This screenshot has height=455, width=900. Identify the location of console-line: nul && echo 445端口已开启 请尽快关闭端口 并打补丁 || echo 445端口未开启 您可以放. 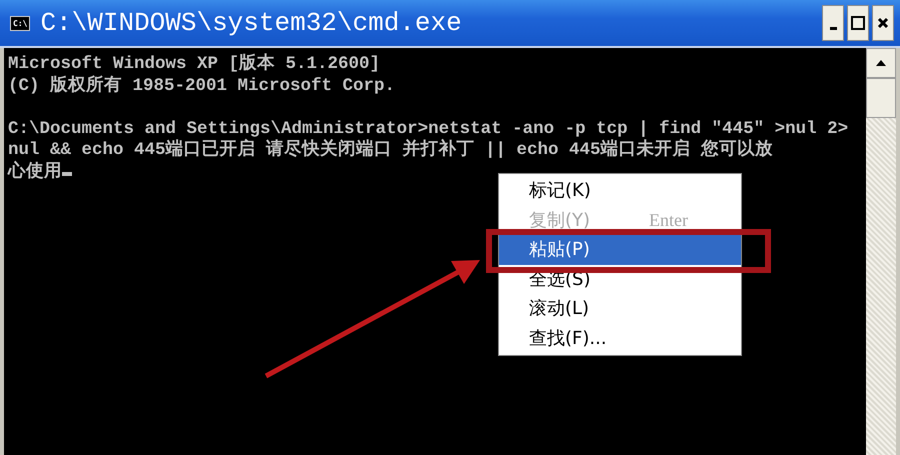
(391, 150).